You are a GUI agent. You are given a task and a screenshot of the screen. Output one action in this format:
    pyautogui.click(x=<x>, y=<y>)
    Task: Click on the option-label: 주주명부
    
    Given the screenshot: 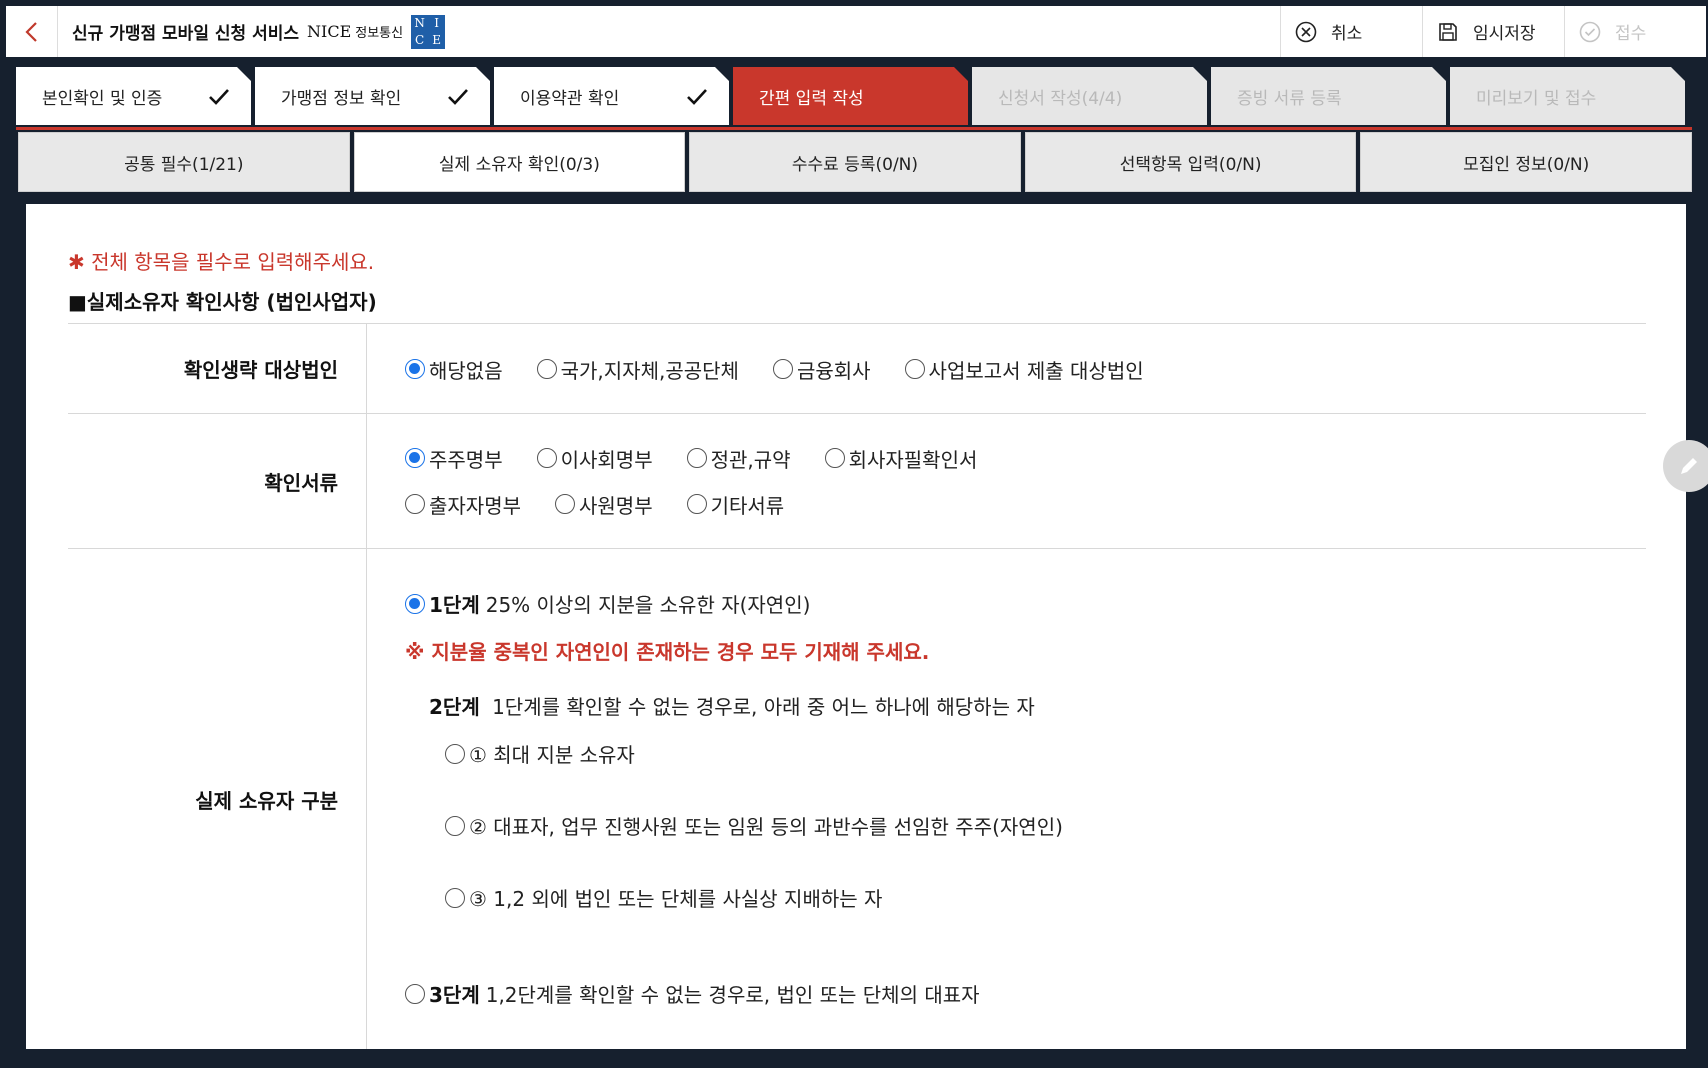 What is the action you would take?
    pyautogui.click(x=466, y=459)
    